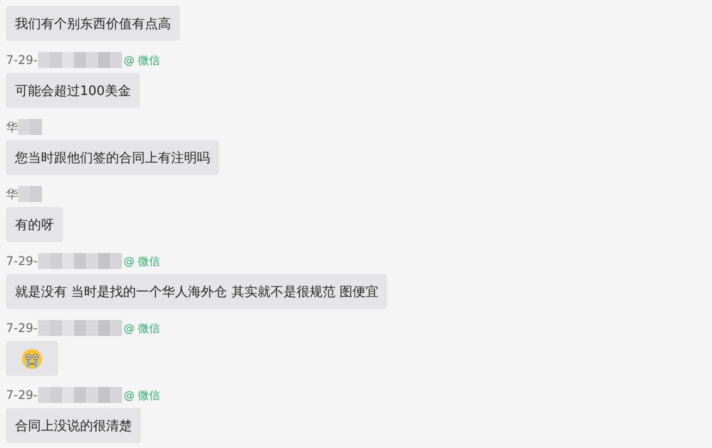  Describe the element at coordinates (197, 291) in the screenshot. I see `message-bubble: 就是没有 当时是找的一个华人海外仓 其实就不是很规范 图便宜` at that location.